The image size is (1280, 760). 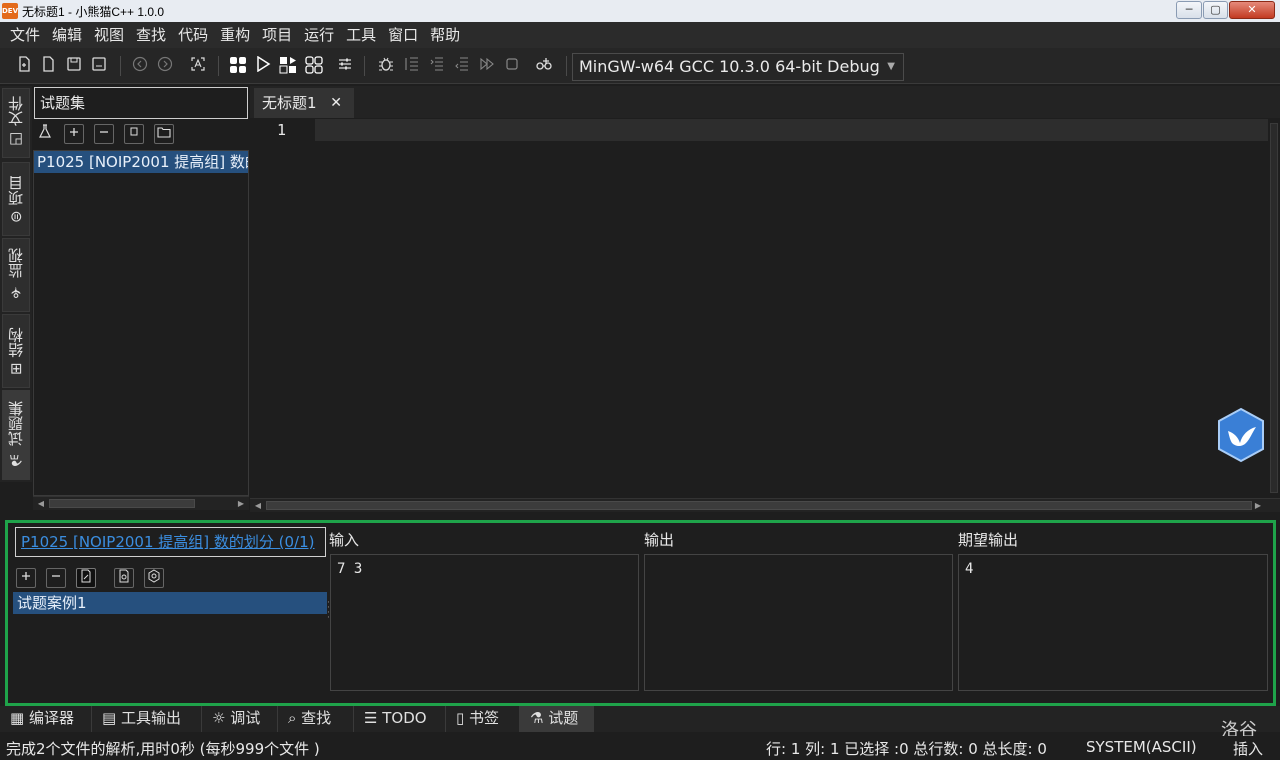 What do you see at coordinates (295, 718) in the screenshot?
I see `search-icon: ⌕` at bounding box center [295, 718].